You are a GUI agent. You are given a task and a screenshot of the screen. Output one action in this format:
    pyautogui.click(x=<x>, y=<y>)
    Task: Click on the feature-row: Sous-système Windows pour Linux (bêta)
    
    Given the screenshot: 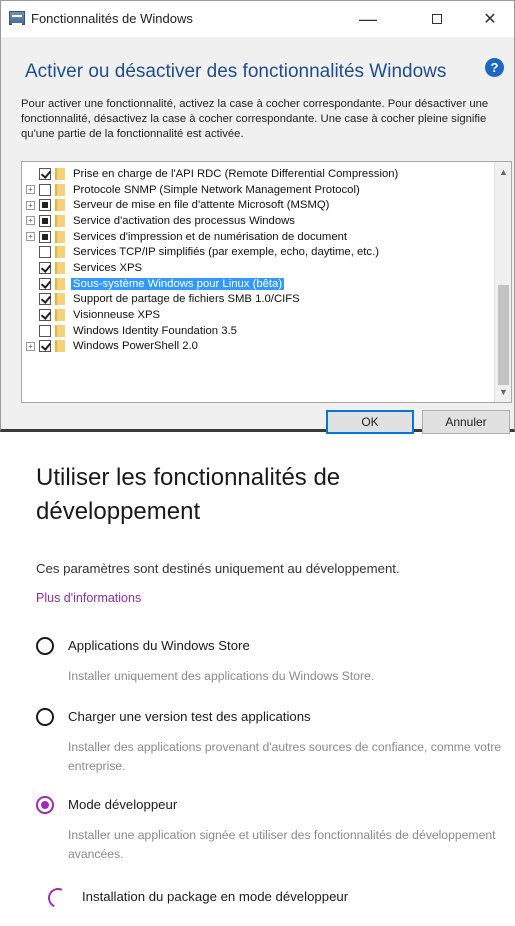 What is the action you would take?
    pyautogui.click(x=257, y=284)
    